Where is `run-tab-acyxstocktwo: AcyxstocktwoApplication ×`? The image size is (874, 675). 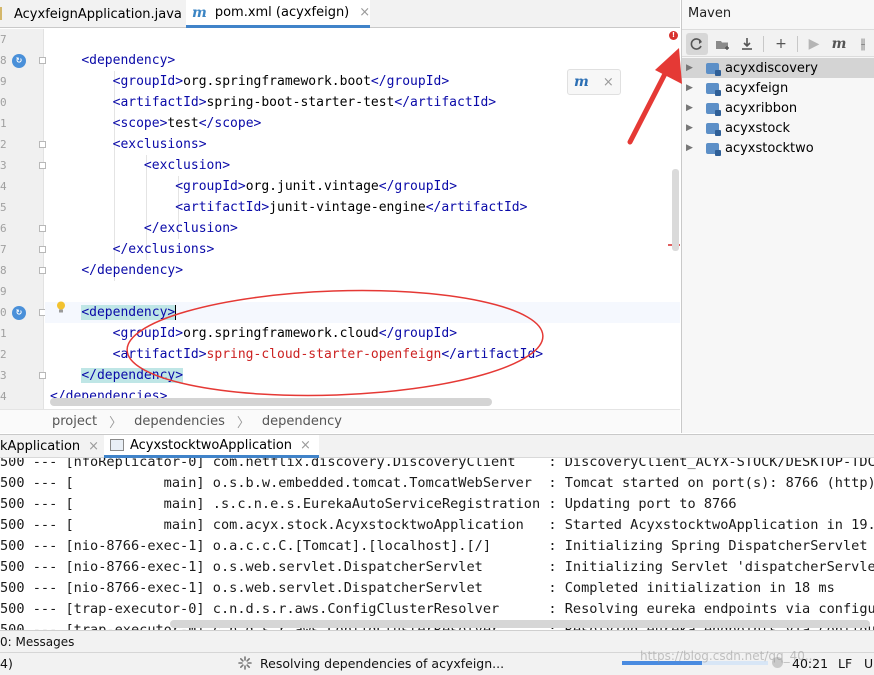
run-tab-acyxstocktwo: AcyxstocktwoApplication × is located at coordinates (211, 446).